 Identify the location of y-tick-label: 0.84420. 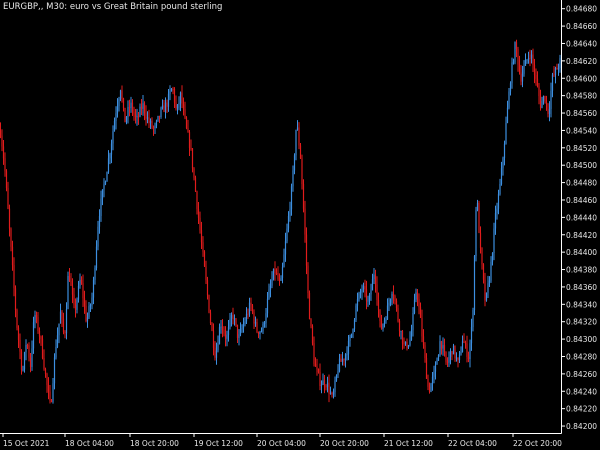
(581, 235).